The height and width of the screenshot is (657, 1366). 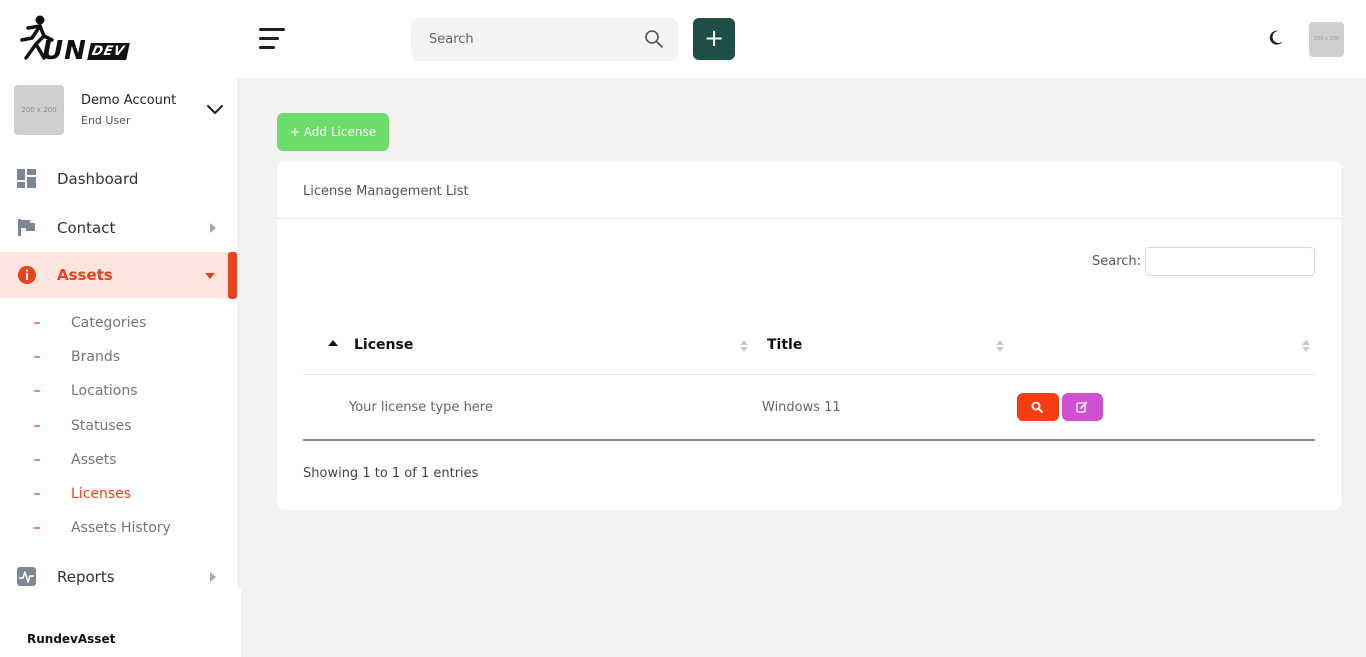 I want to click on table-info: Showing 1 to 1 of 1 entries, so click(x=391, y=473).